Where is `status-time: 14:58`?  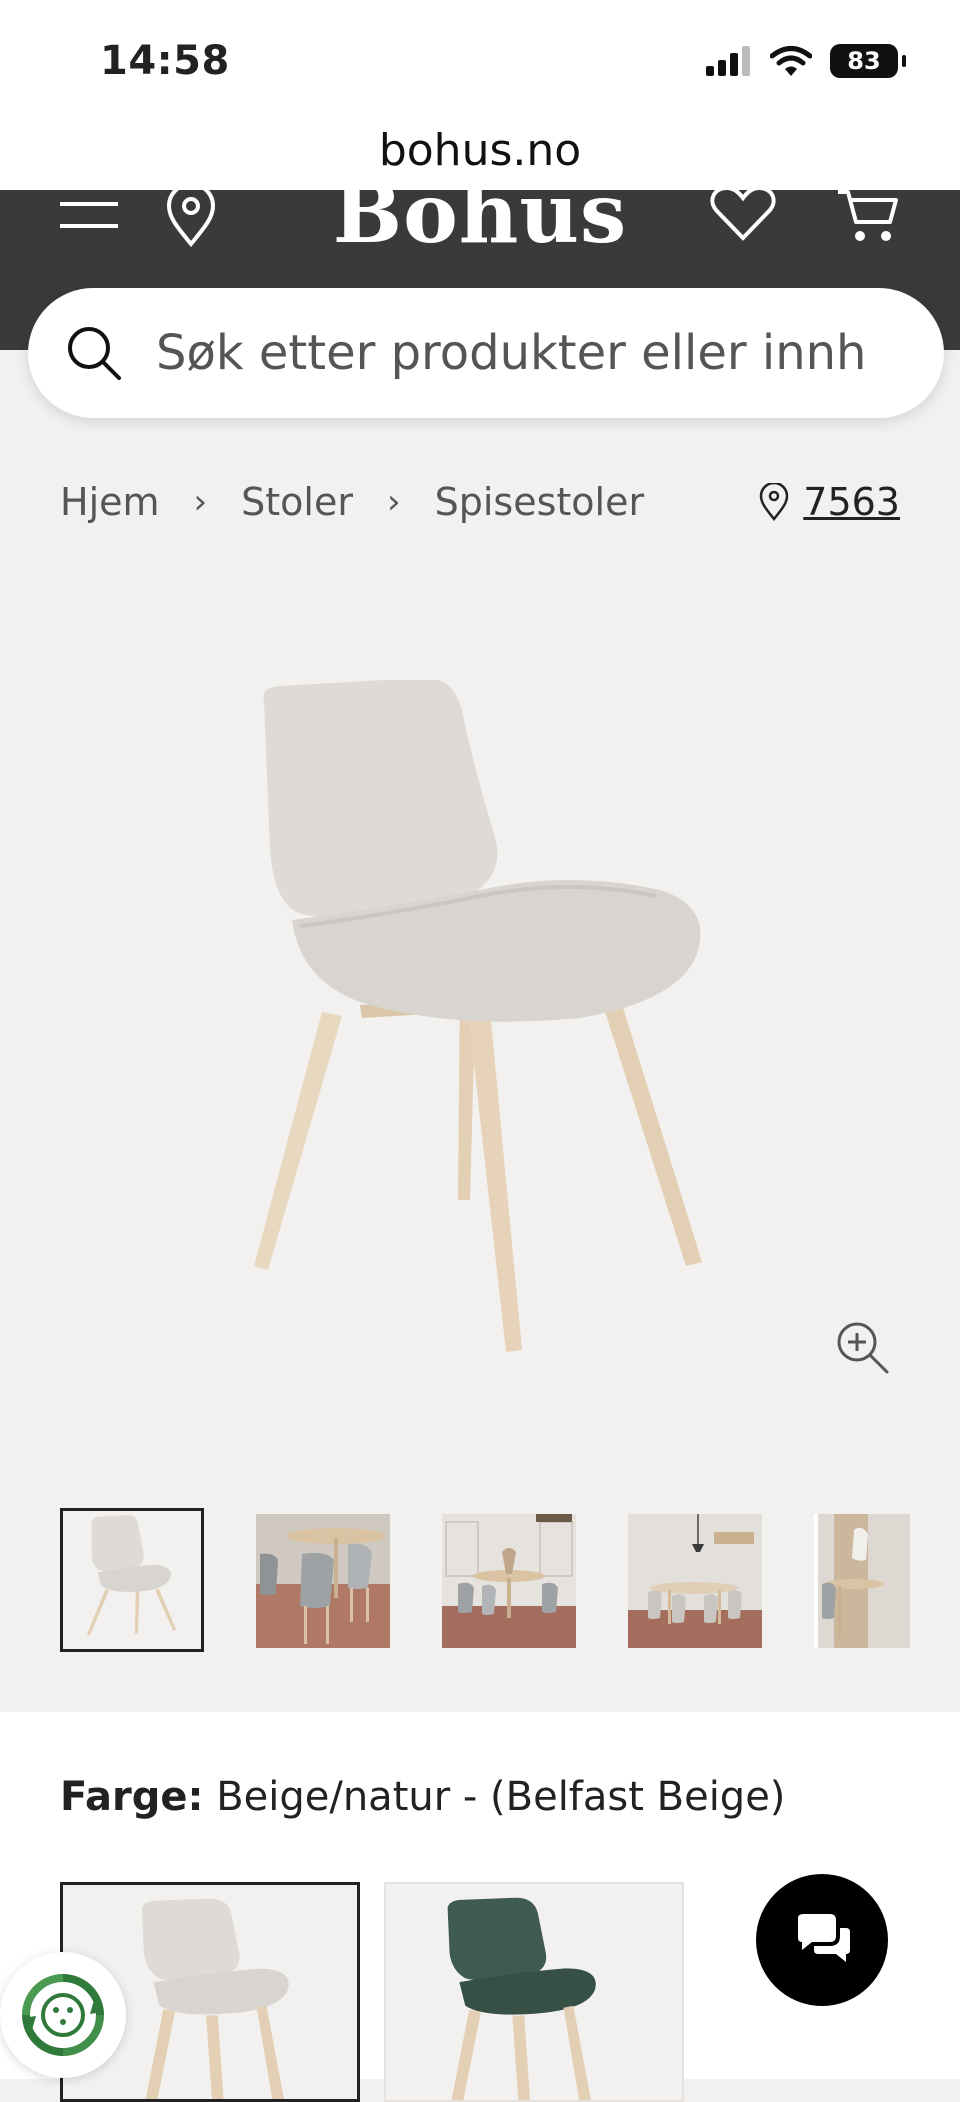
status-time: 14:58 is located at coordinates (165, 61).